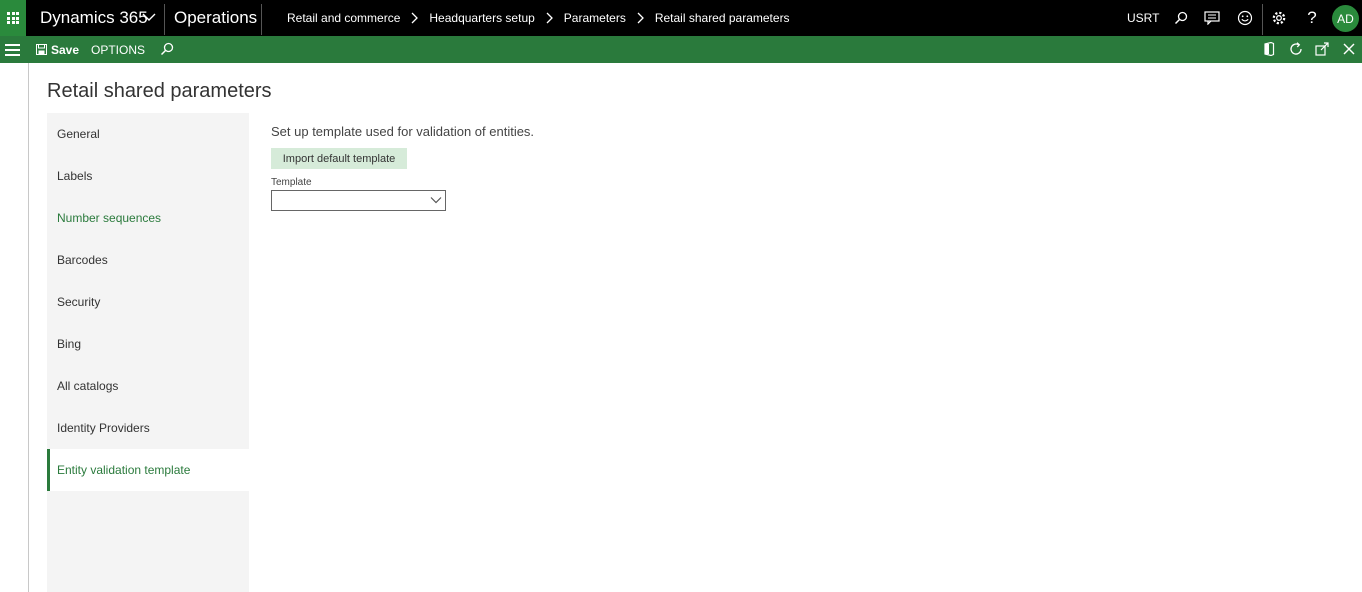 The image size is (1362, 592). Describe the element at coordinates (1349, 49) in the screenshot. I see `close-icon` at that location.